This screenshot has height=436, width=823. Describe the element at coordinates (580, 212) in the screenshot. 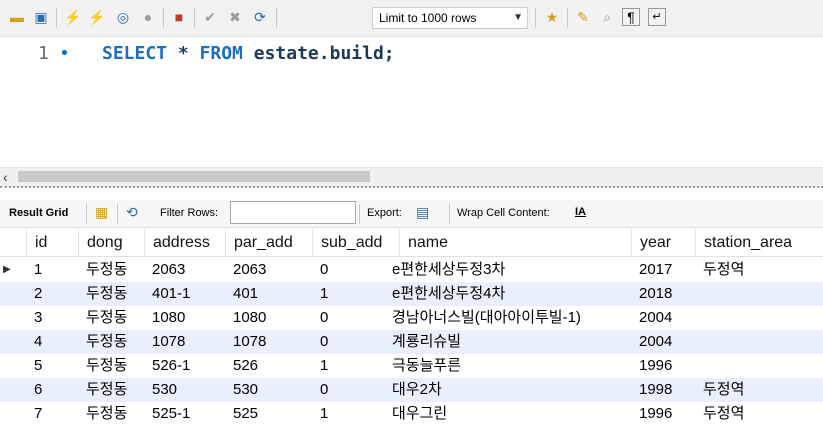

I see `wrap-cell-toggle-icon: IA` at that location.